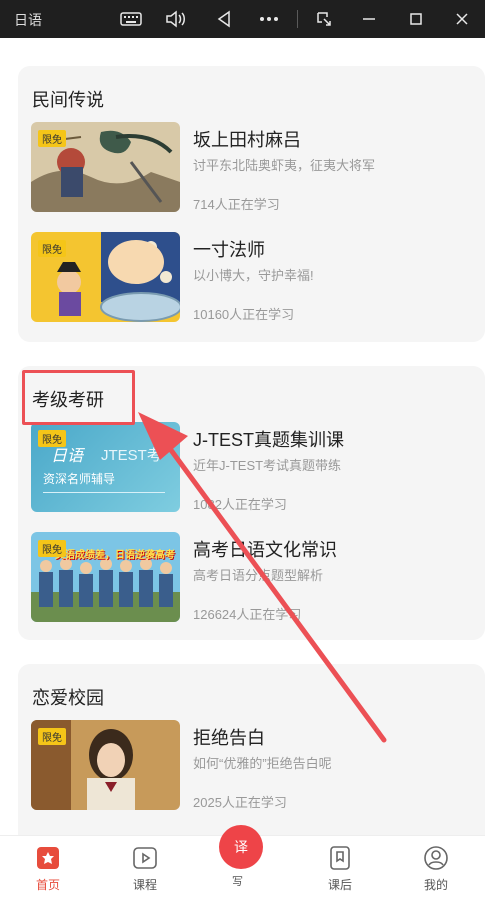 The image size is (485, 903). I want to click on course-item: 限免 坂上田村麻吕 讨平东北陆奥虾夷，征夷大将军 714人正在学习, so click(256, 167).